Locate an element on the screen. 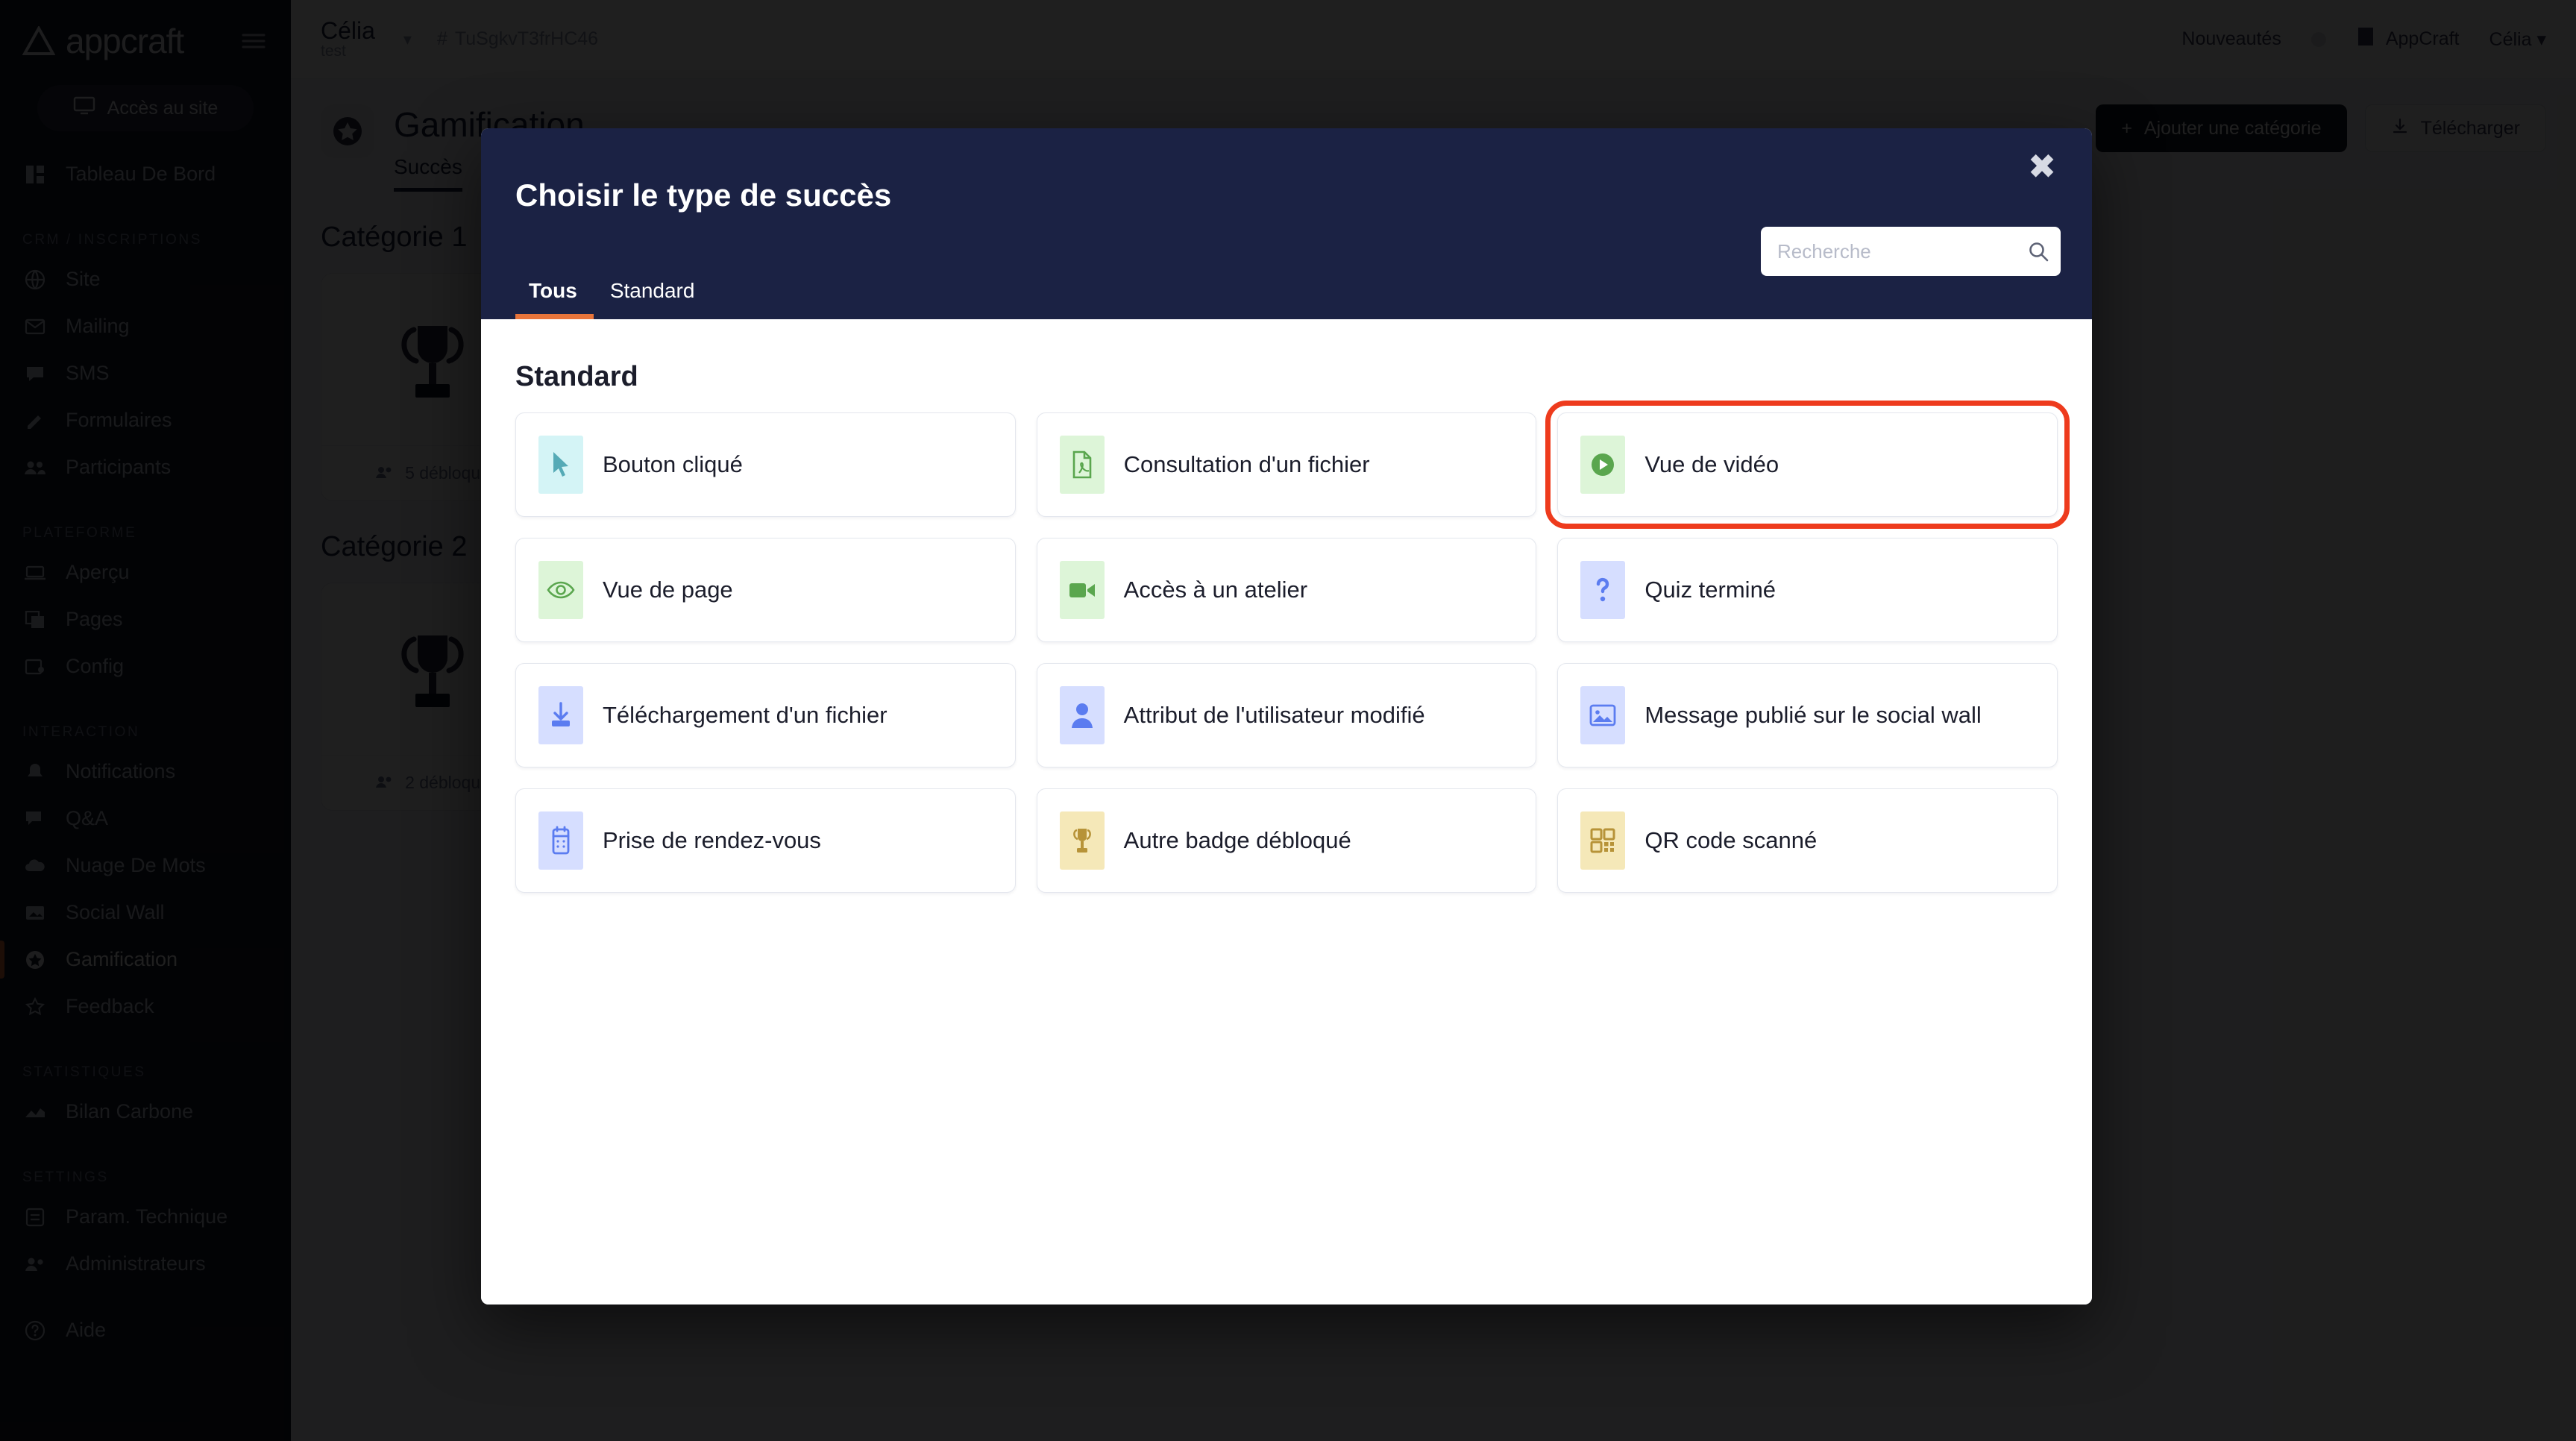  success-type-card-telechargement-fichier: Téléchargement d'un fichier is located at coordinates (766, 715).